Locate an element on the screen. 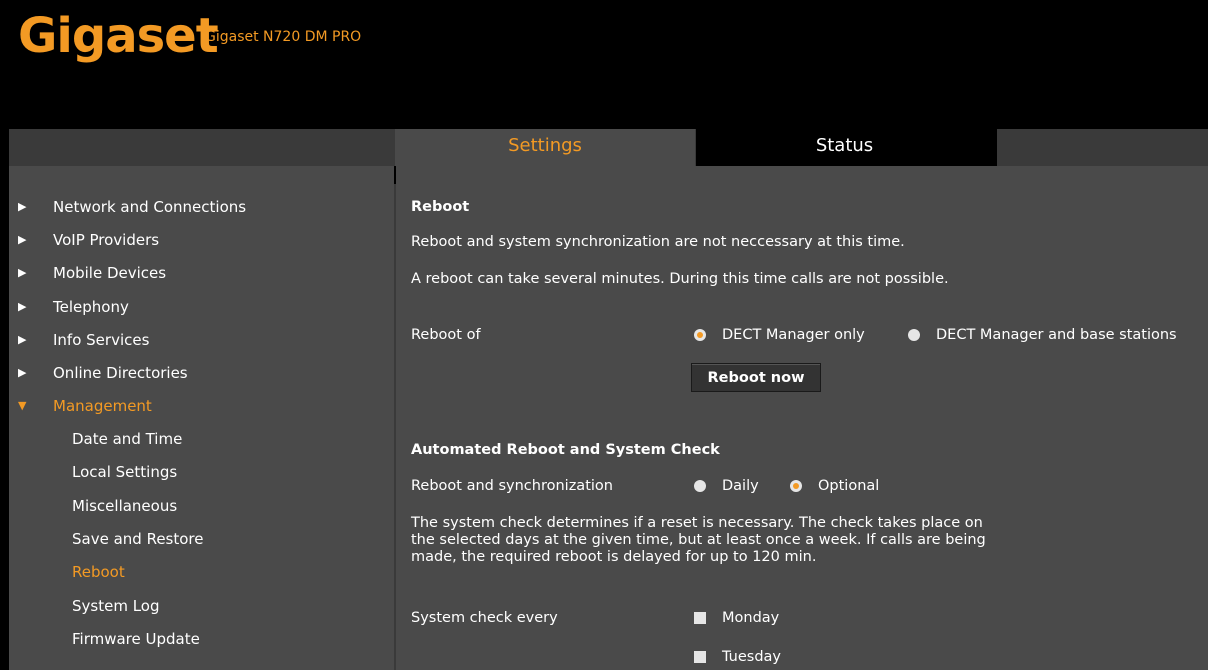 The image size is (1208, 670). checkbox-tuesday: Tuesday is located at coordinates (737, 657).